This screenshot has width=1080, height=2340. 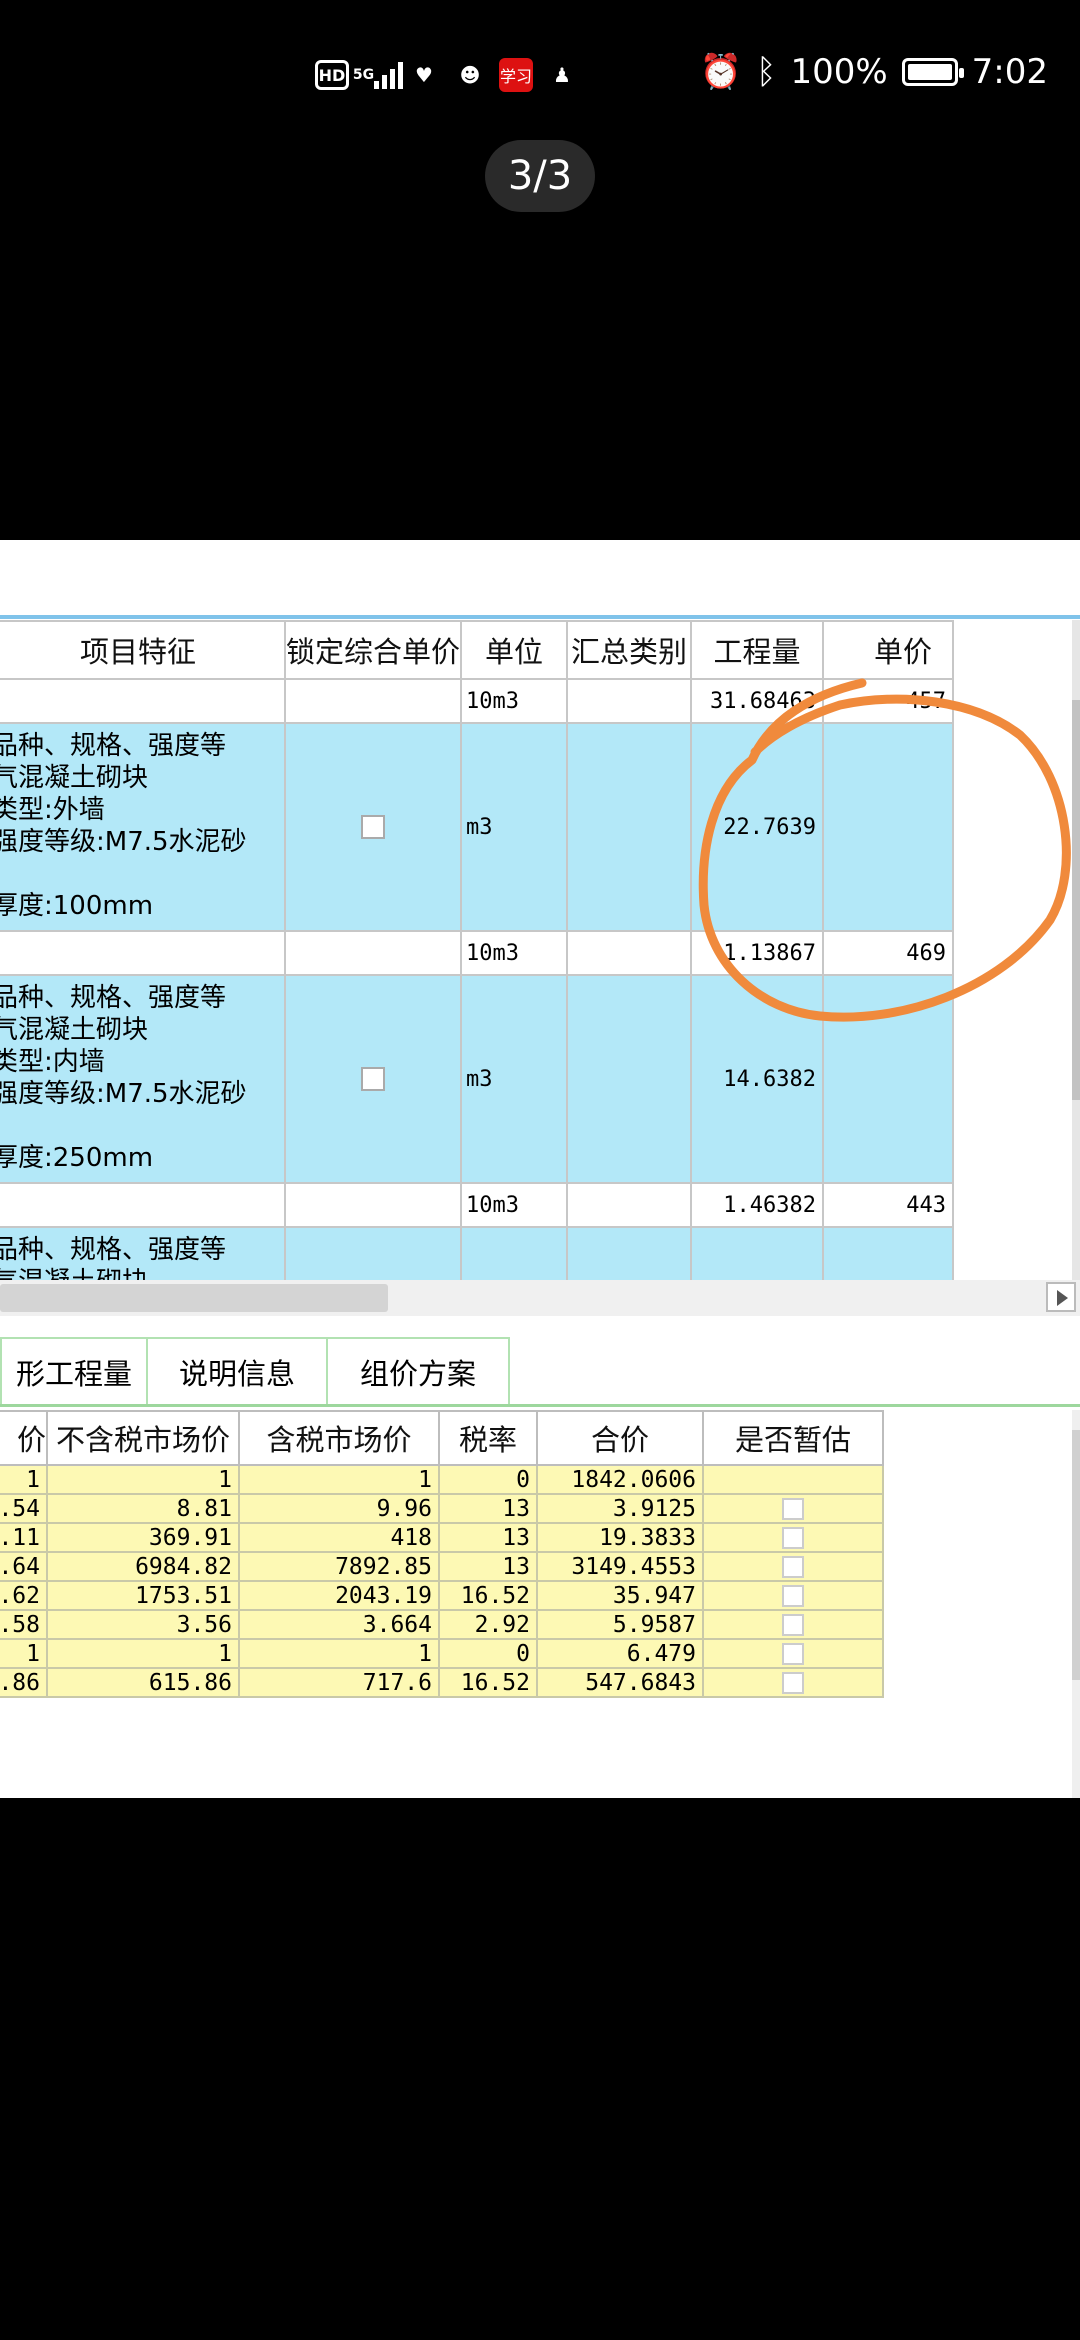 What do you see at coordinates (884, 850) in the screenshot?
I see `hand-drawn-circle-annotation` at bounding box center [884, 850].